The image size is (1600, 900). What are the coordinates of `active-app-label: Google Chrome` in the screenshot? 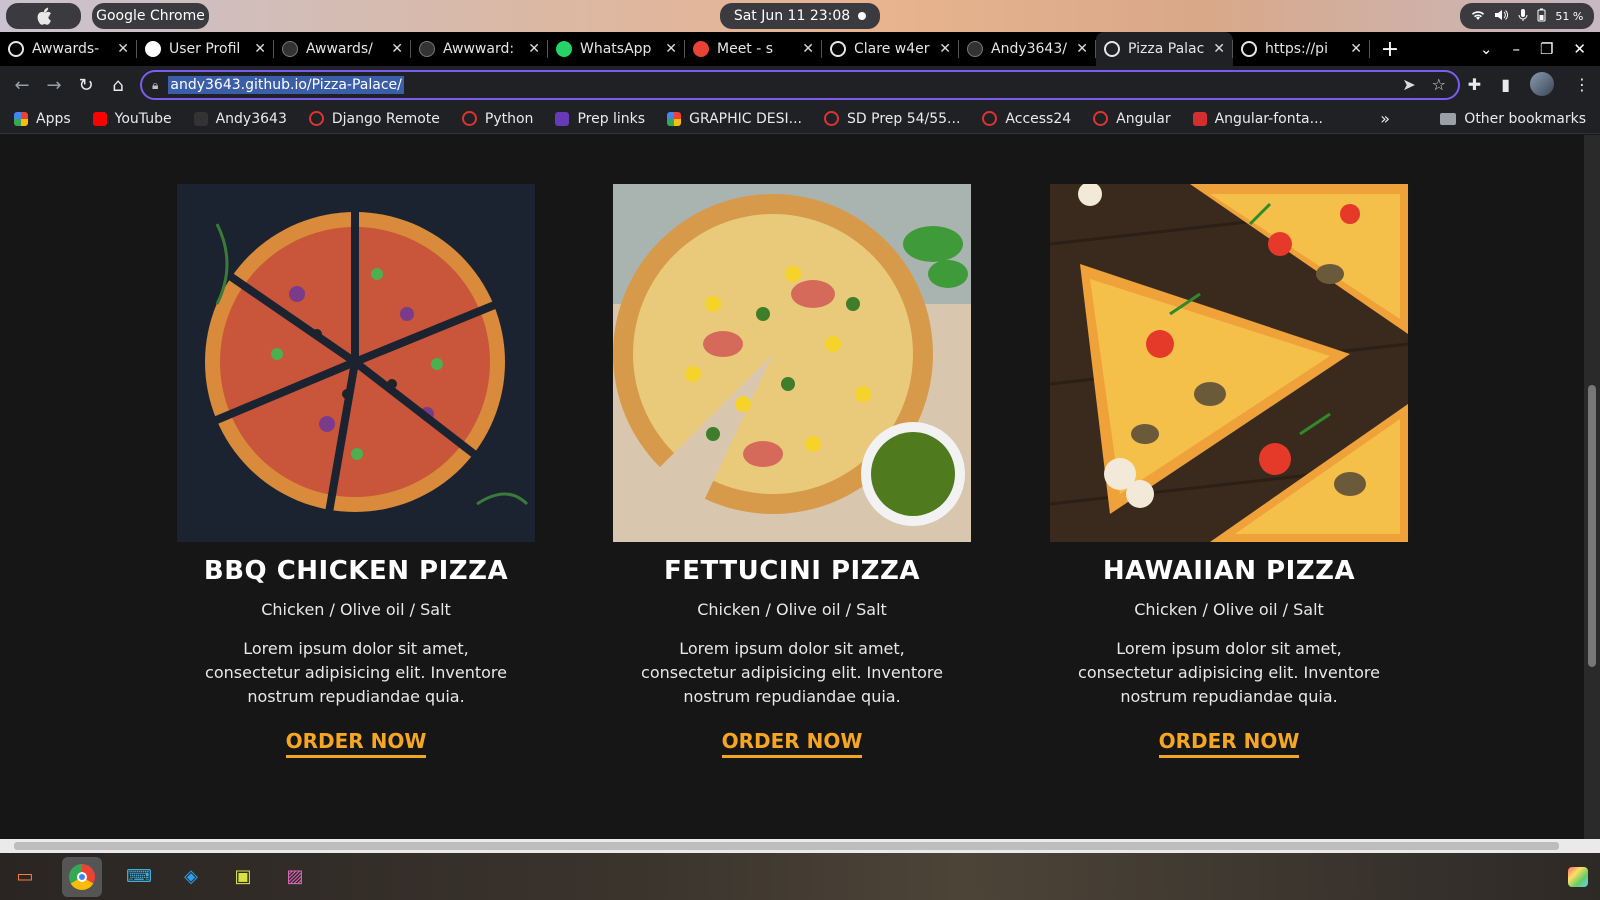 It's located at (150, 16).